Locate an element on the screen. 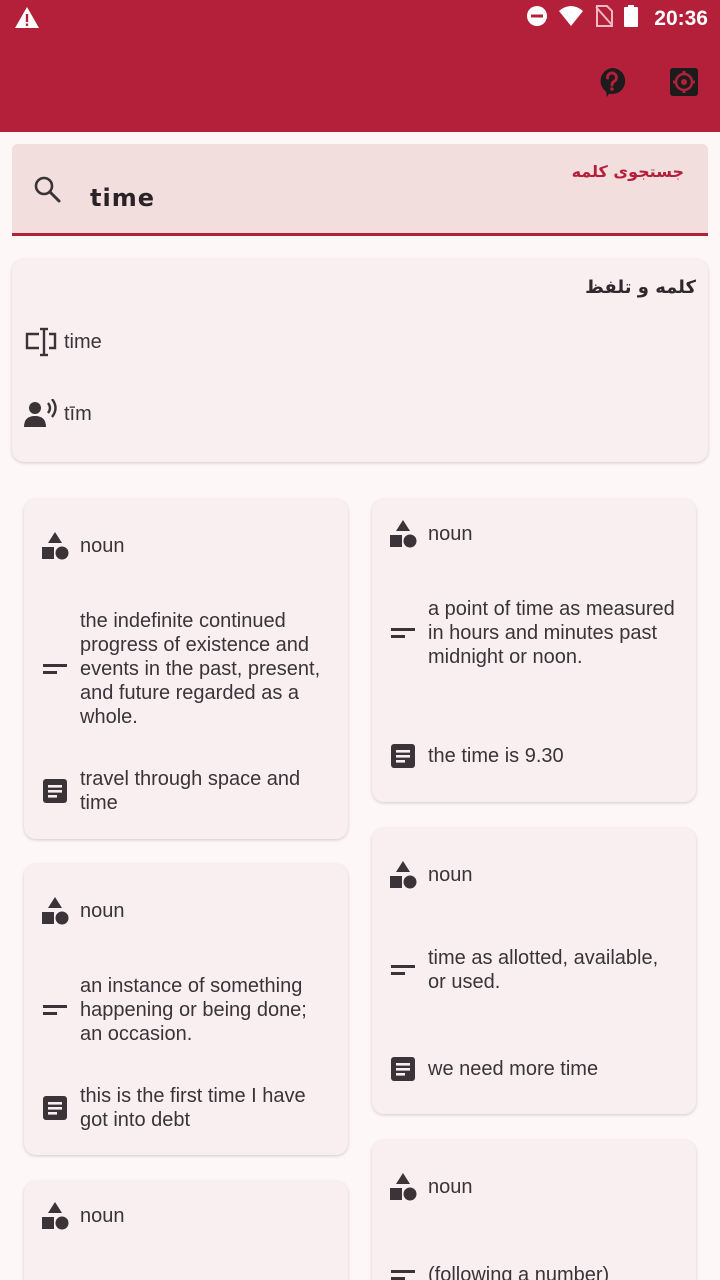 The height and width of the screenshot is (1280, 720). status-bar: 20:36 is located at coordinates (360, 19).